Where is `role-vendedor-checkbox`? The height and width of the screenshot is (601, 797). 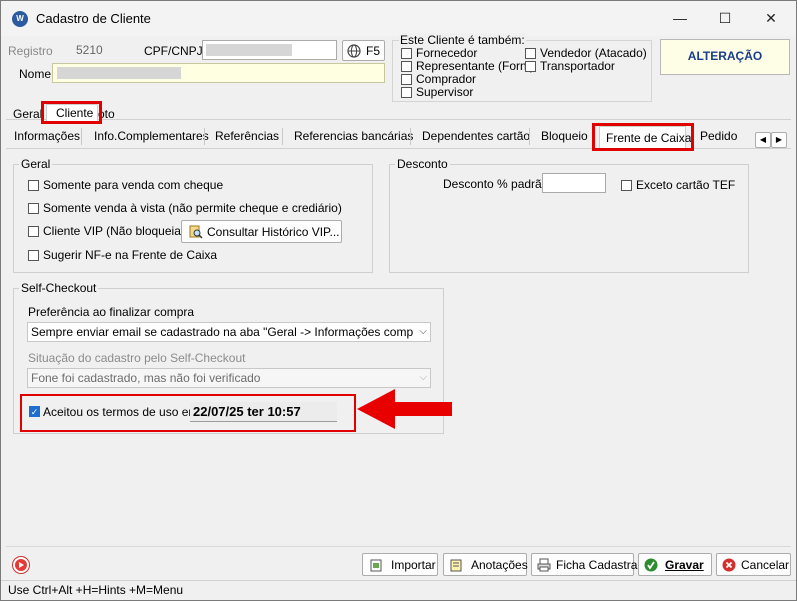 role-vendedor-checkbox is located at coordinates (530, 53).